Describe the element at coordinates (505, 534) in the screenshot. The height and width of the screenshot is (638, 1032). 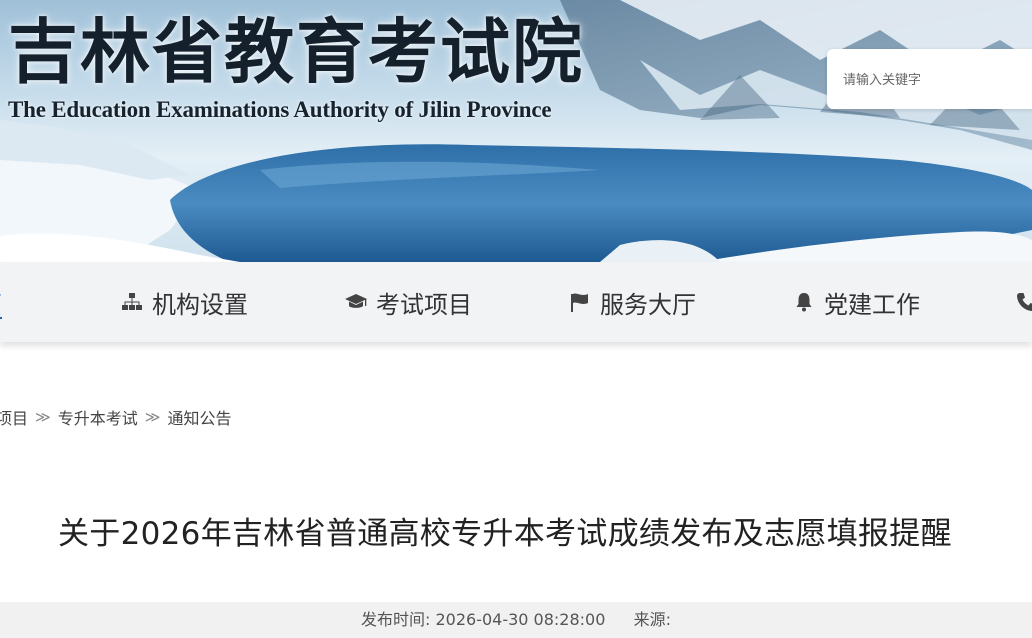
I see `article-title: 关于2026年吉林省普通高校专升本考试成绩发布及志愿填报提醒` at that location.